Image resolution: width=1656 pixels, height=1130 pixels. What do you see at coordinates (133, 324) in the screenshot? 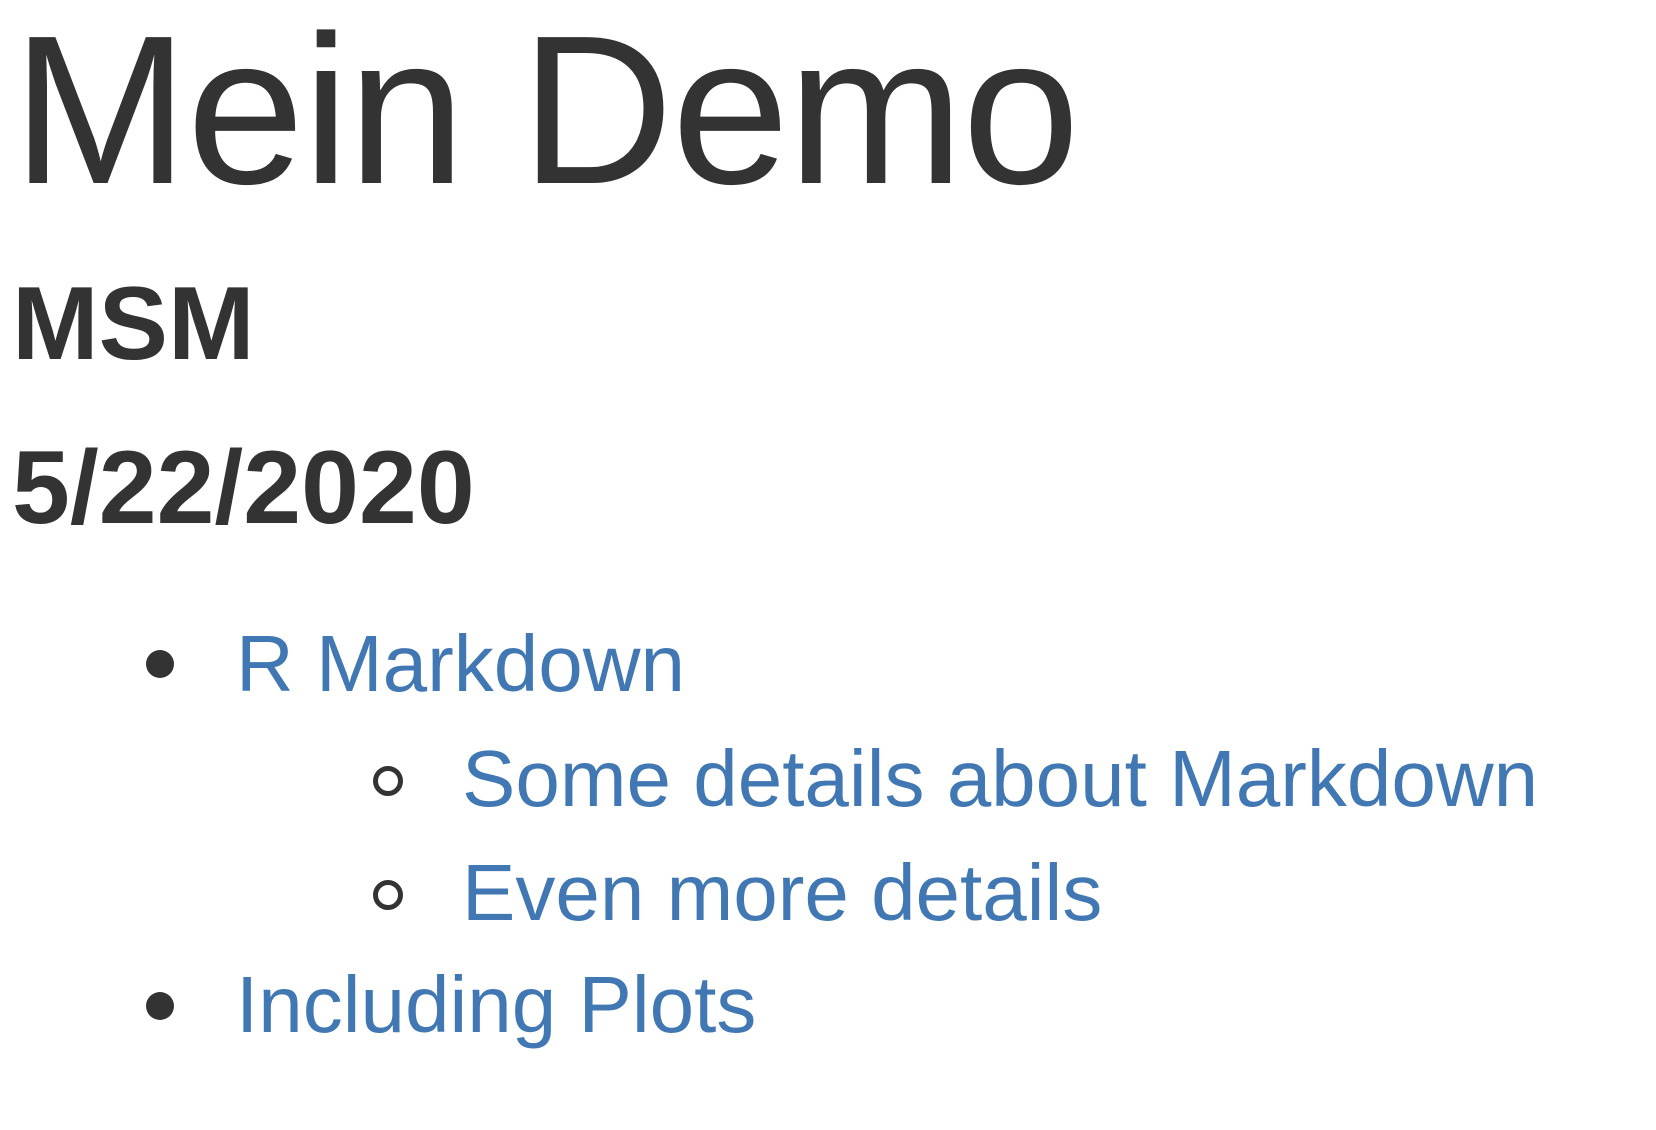
I see `author-name: MSM` at bounding box center [133, 324].